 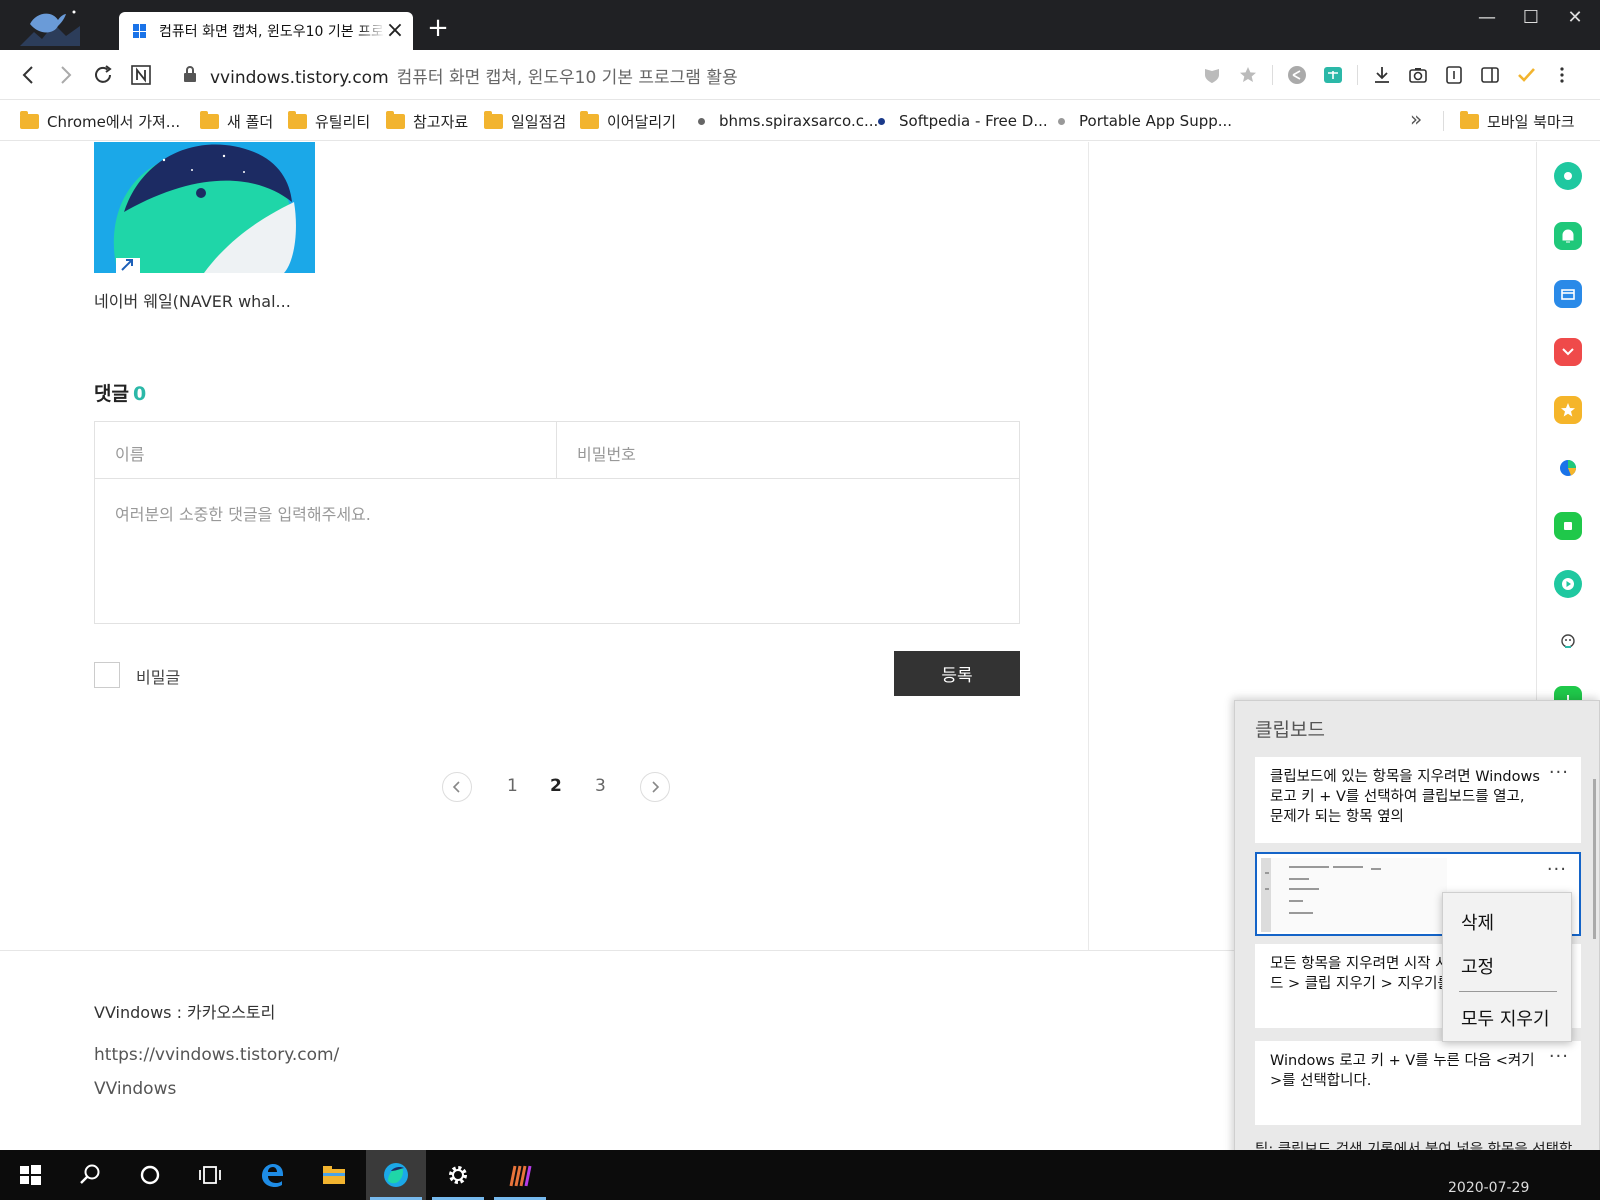 I want to click on footer-blog-name: VVindows, so click(x=135, y=1089).